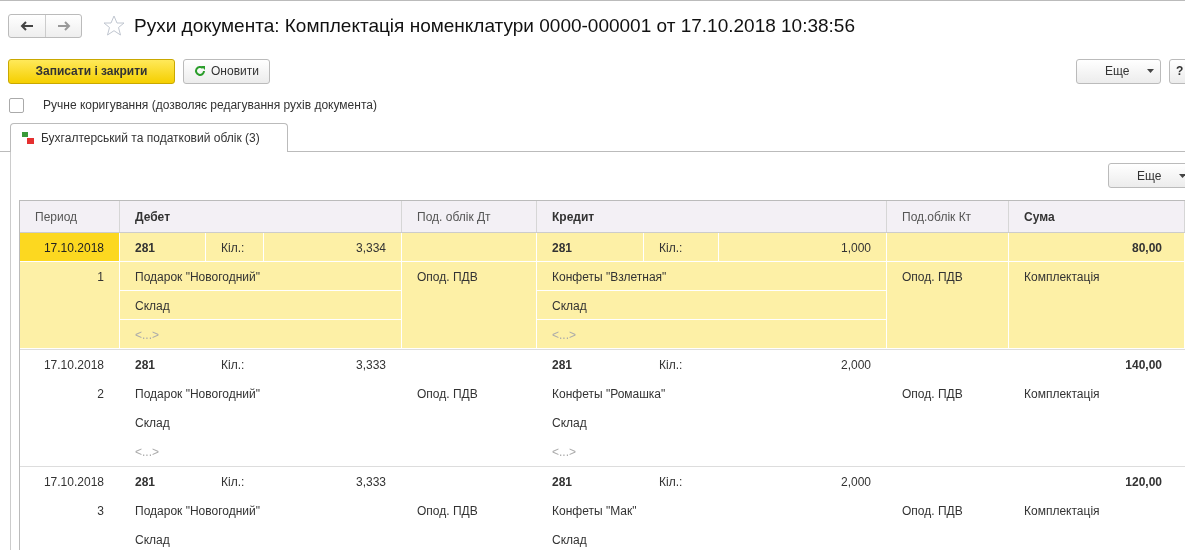 The image size is (1185, 550). I want to click on period-cell: 17.10.2018, so click(70, 247).